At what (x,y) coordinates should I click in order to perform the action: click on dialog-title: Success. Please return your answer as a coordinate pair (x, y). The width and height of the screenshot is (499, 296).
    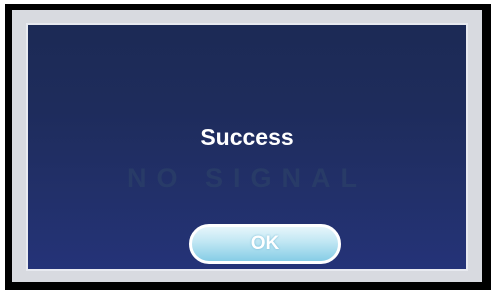
    Looking at the image, I should click on (247, 137).